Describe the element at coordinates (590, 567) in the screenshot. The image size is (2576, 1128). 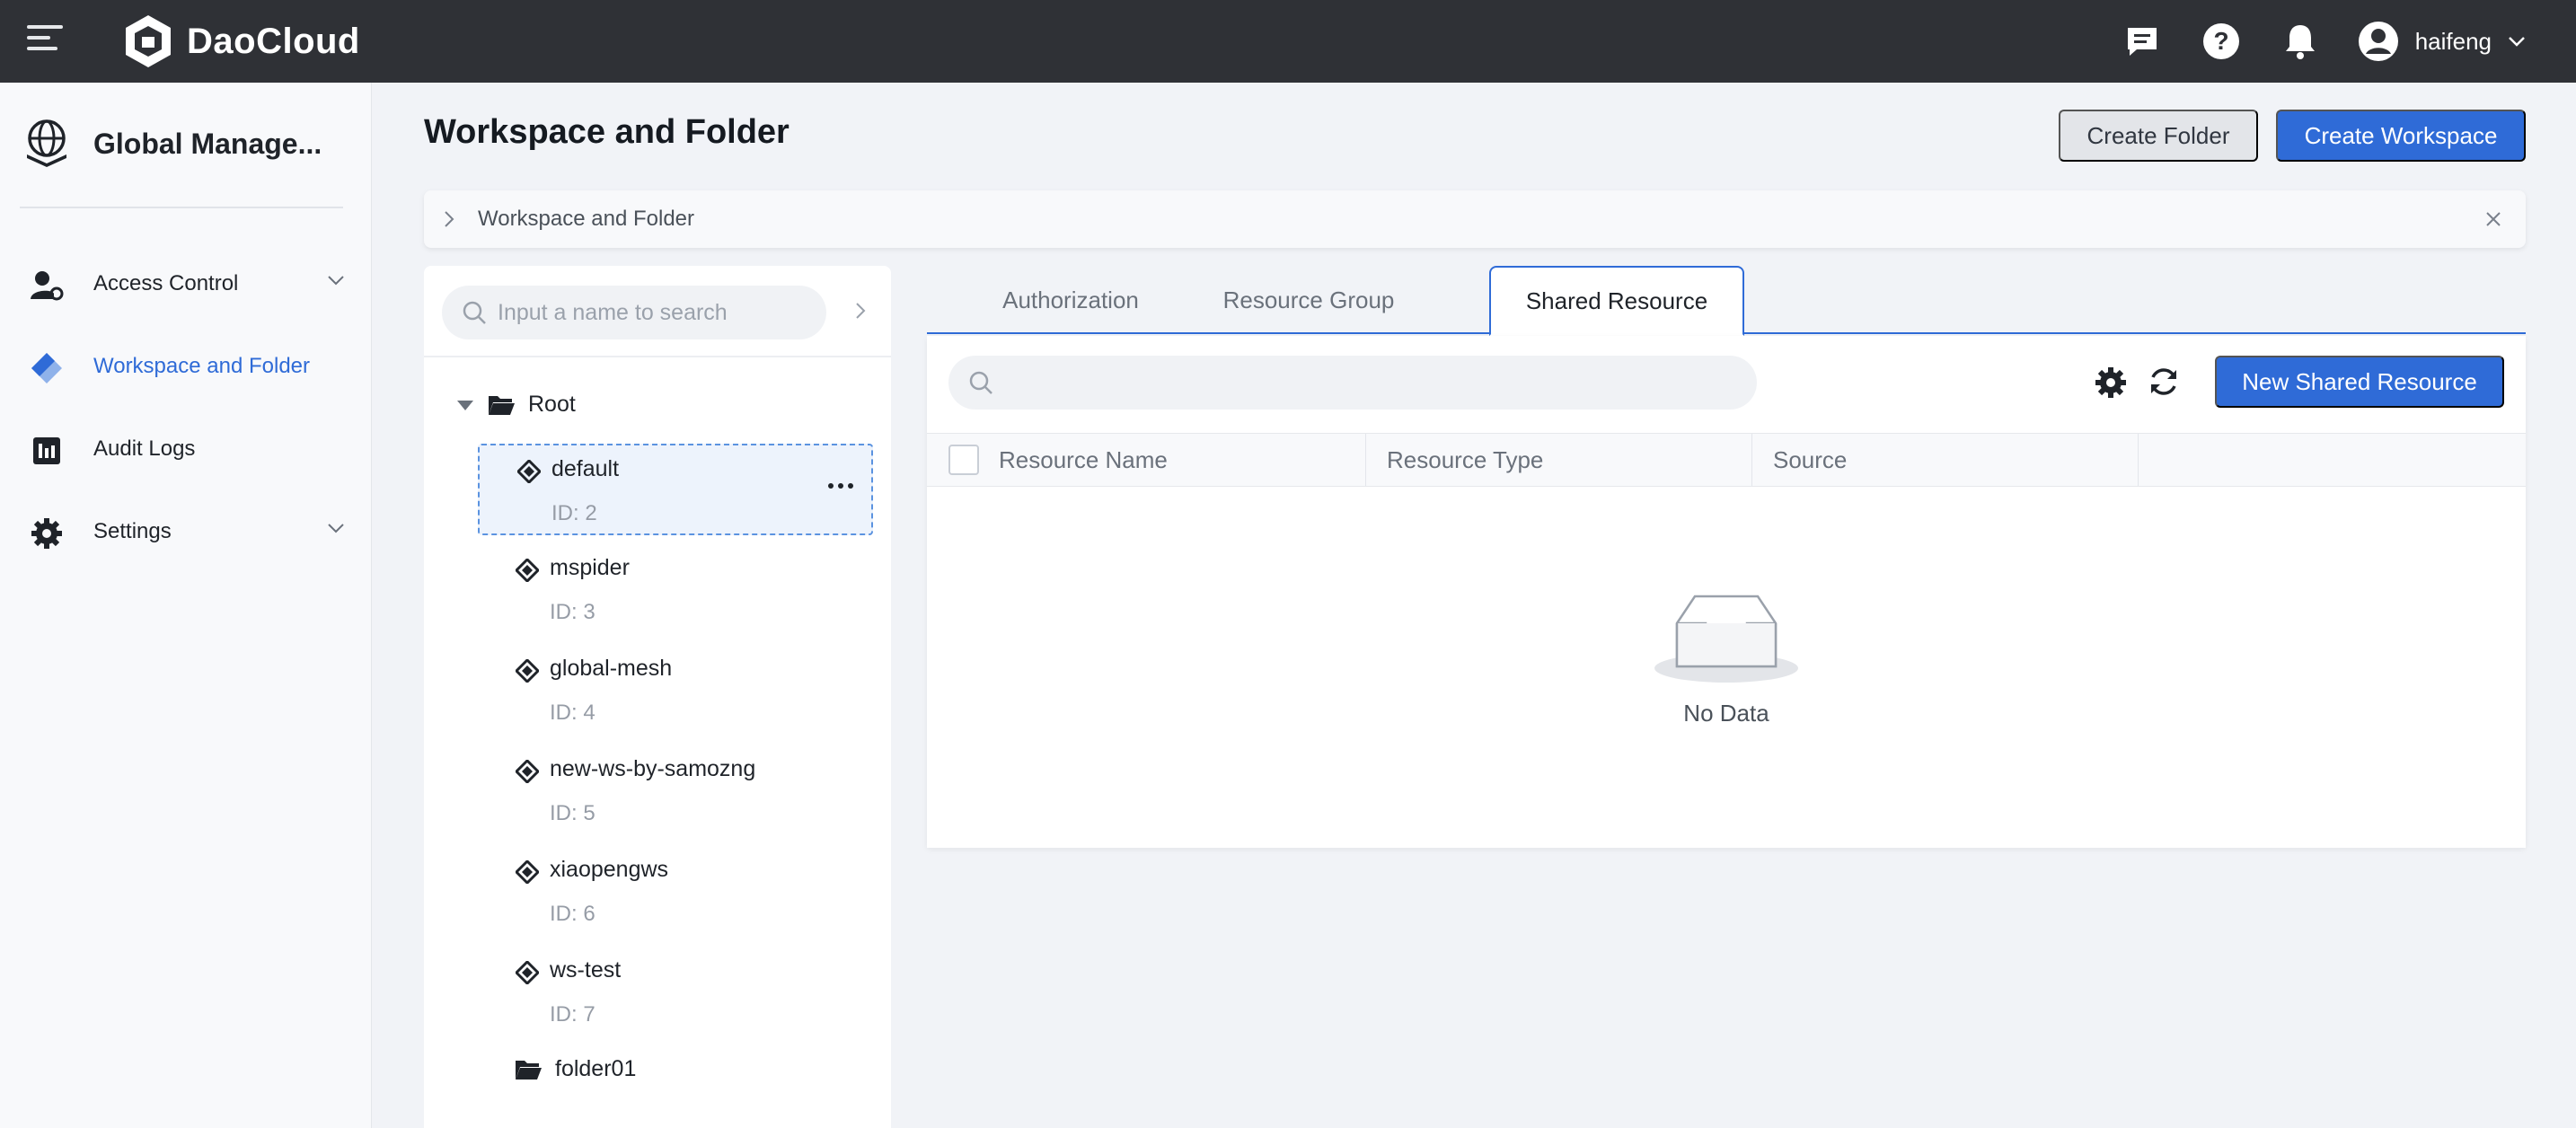
I see `workspace-name: mspider` at that location.